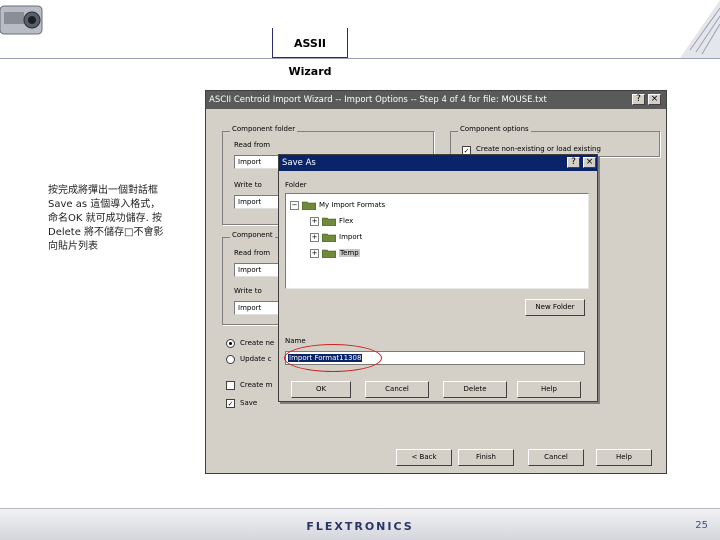 This screenshot has width=720, height=540. What do you see at coordinates (555, 307) in the screenshot?
I see `new-folder-button: New Folder` at bounding box center [555, 307].